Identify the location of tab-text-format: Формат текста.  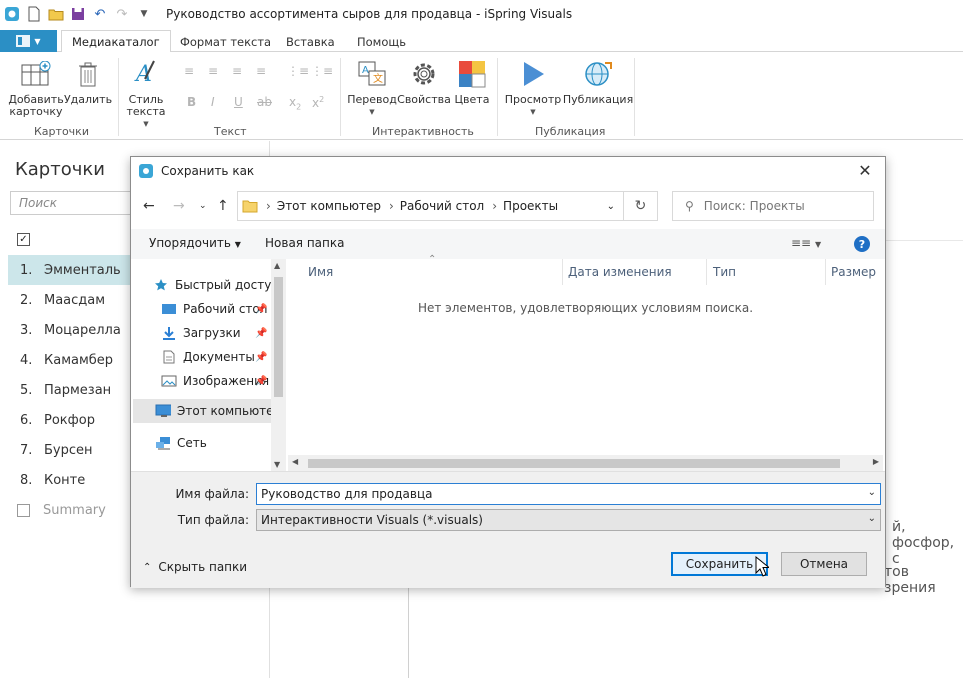
(225, 41).